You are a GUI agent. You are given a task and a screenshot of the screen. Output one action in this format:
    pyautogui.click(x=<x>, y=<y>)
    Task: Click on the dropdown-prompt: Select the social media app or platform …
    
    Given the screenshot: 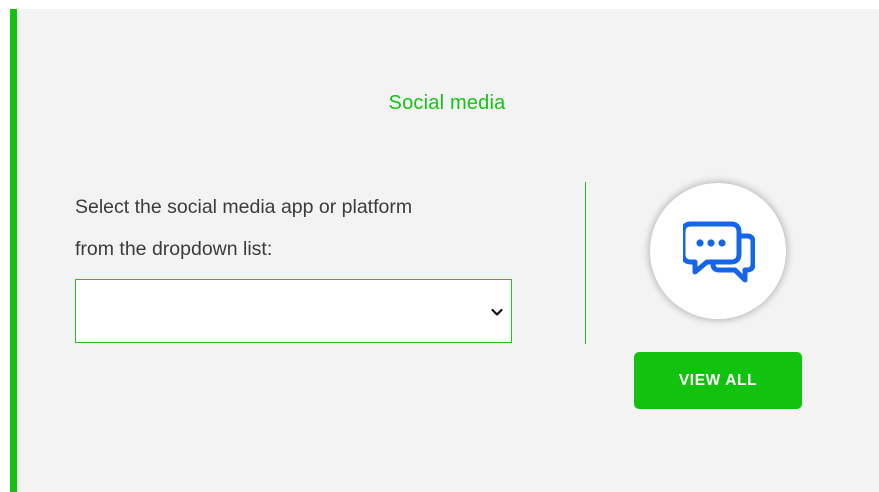 What is the action you would take?
    pyautogui.click(x=310, y=228)
    